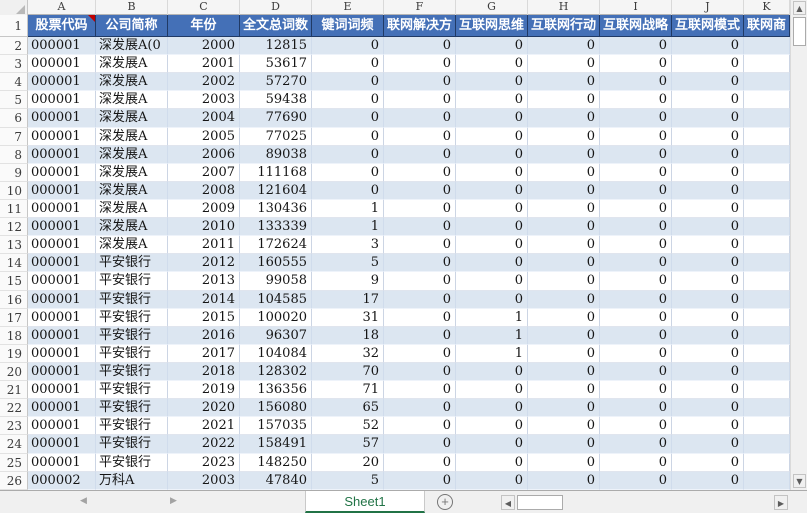 This screenshot has width=807, height=513. I want to click on cell-D15: 99058, so click(276, 281).